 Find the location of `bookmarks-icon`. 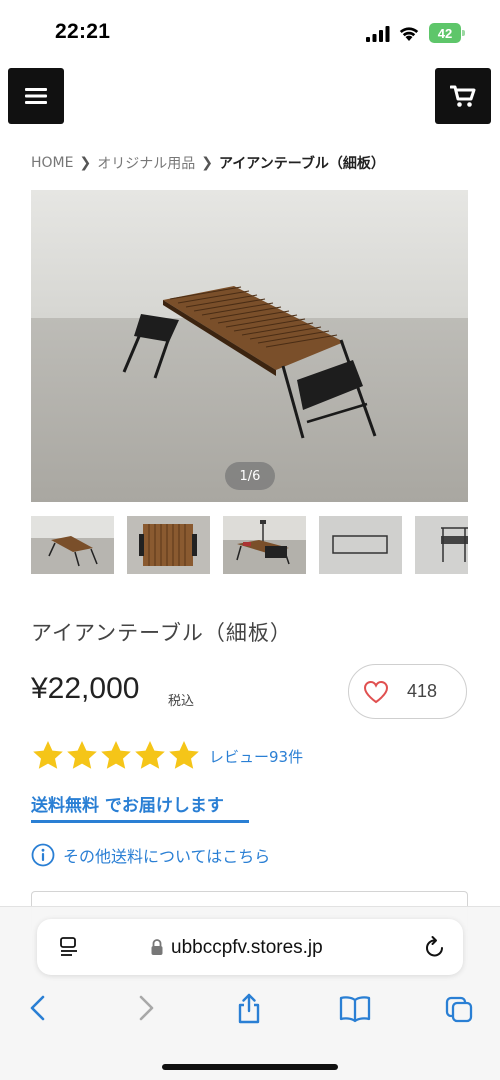

bookmarks-icon is located at coordinates (355, 1008).